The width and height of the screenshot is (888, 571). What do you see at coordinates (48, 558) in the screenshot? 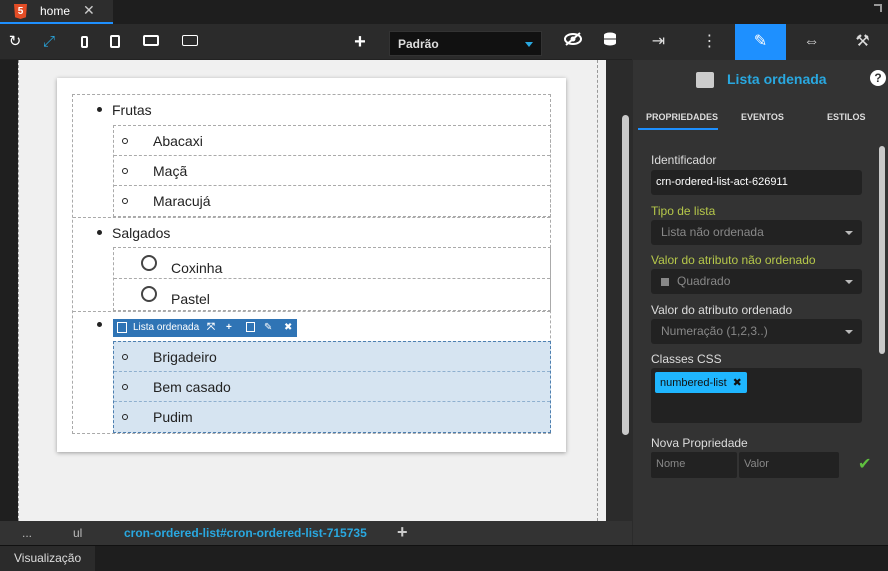
I see `tab-visualizacao: Visualização` at bounding box center [48, 558].